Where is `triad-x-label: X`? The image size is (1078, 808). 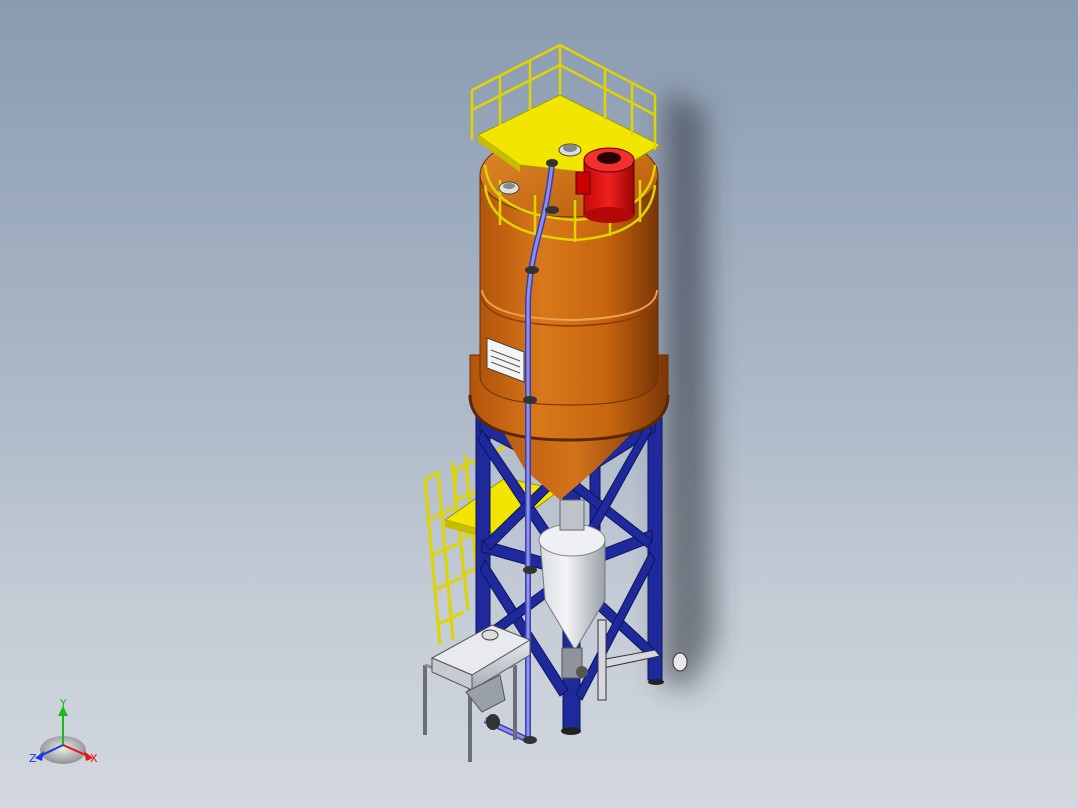 triad-x-label: X is located at coordinates (94, 758).